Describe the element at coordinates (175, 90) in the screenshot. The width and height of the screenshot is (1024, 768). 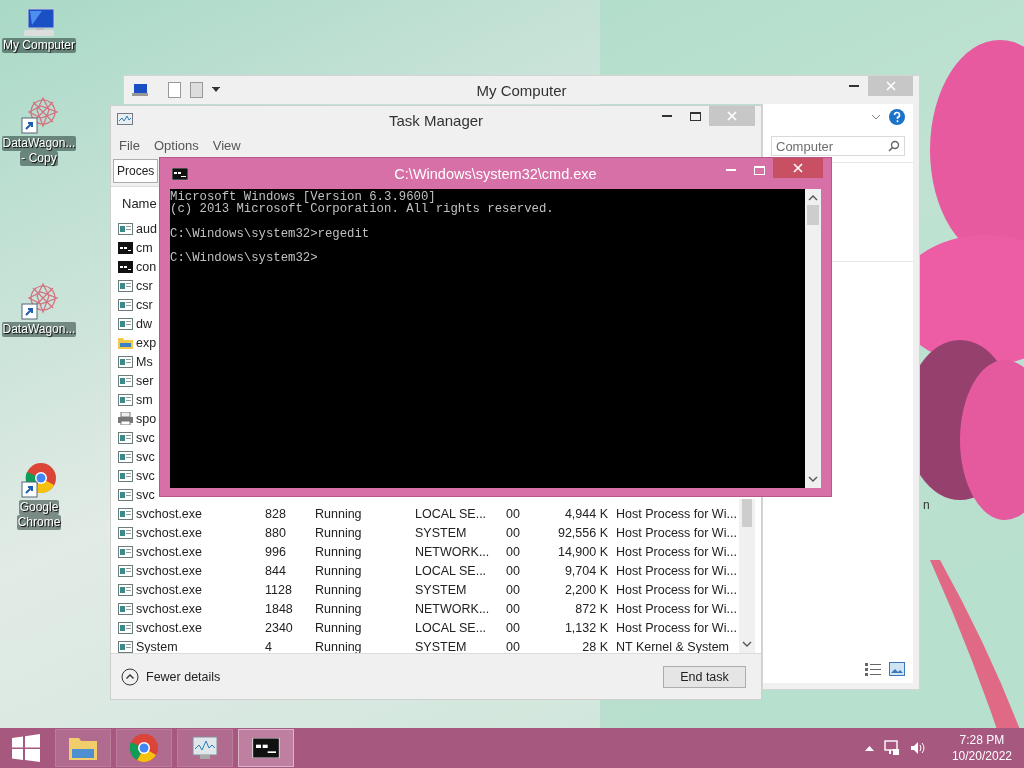
I see `document-icon` at that location.